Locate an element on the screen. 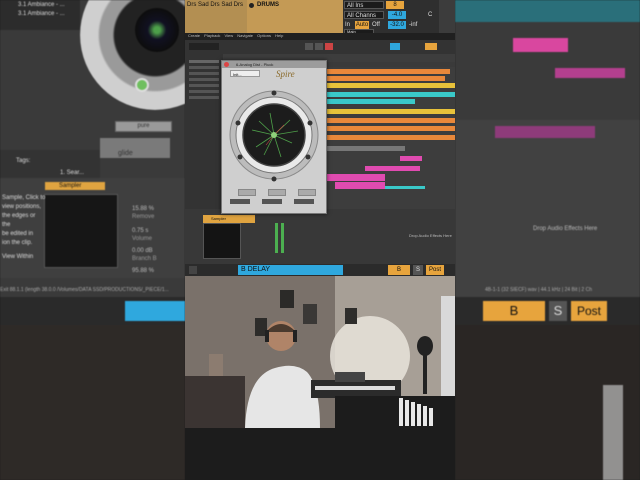  record-button is located at coordinates (329, 46).